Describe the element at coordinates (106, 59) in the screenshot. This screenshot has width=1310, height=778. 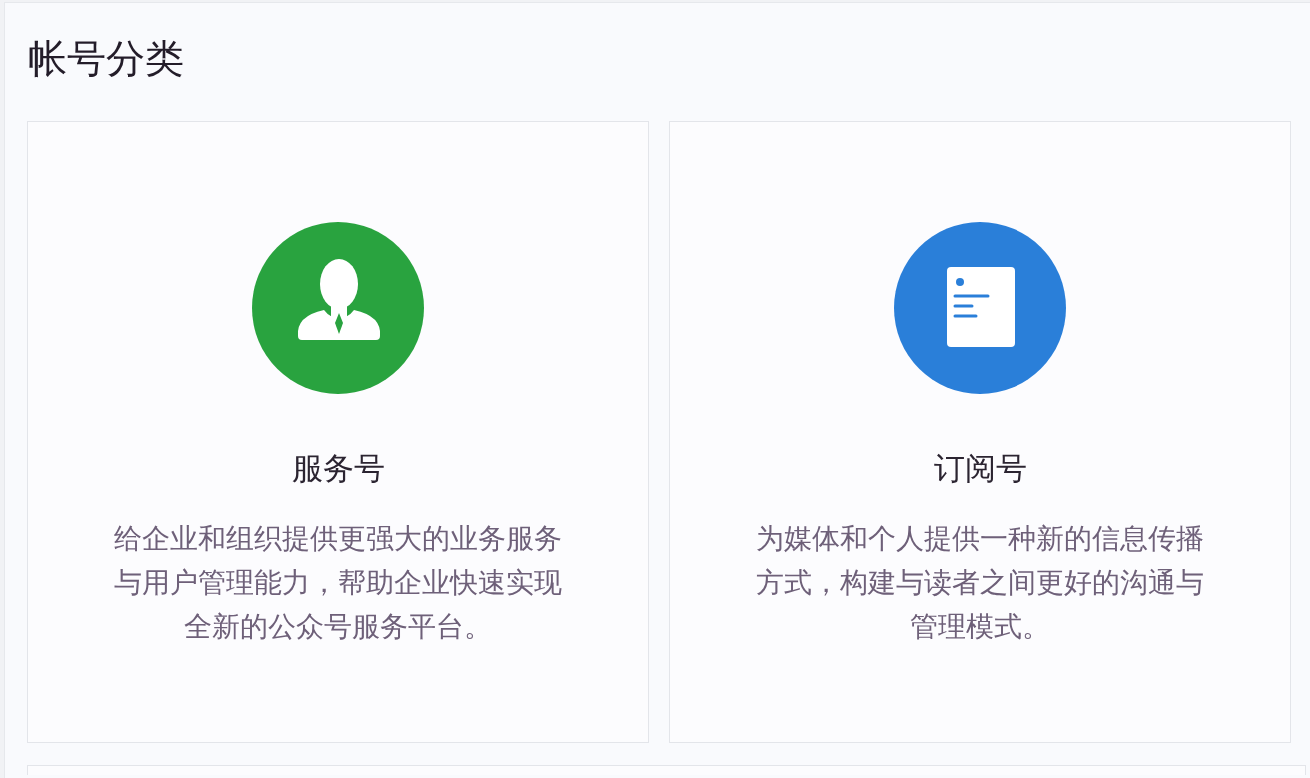
I see `section-title: 帐号分类` at that location.